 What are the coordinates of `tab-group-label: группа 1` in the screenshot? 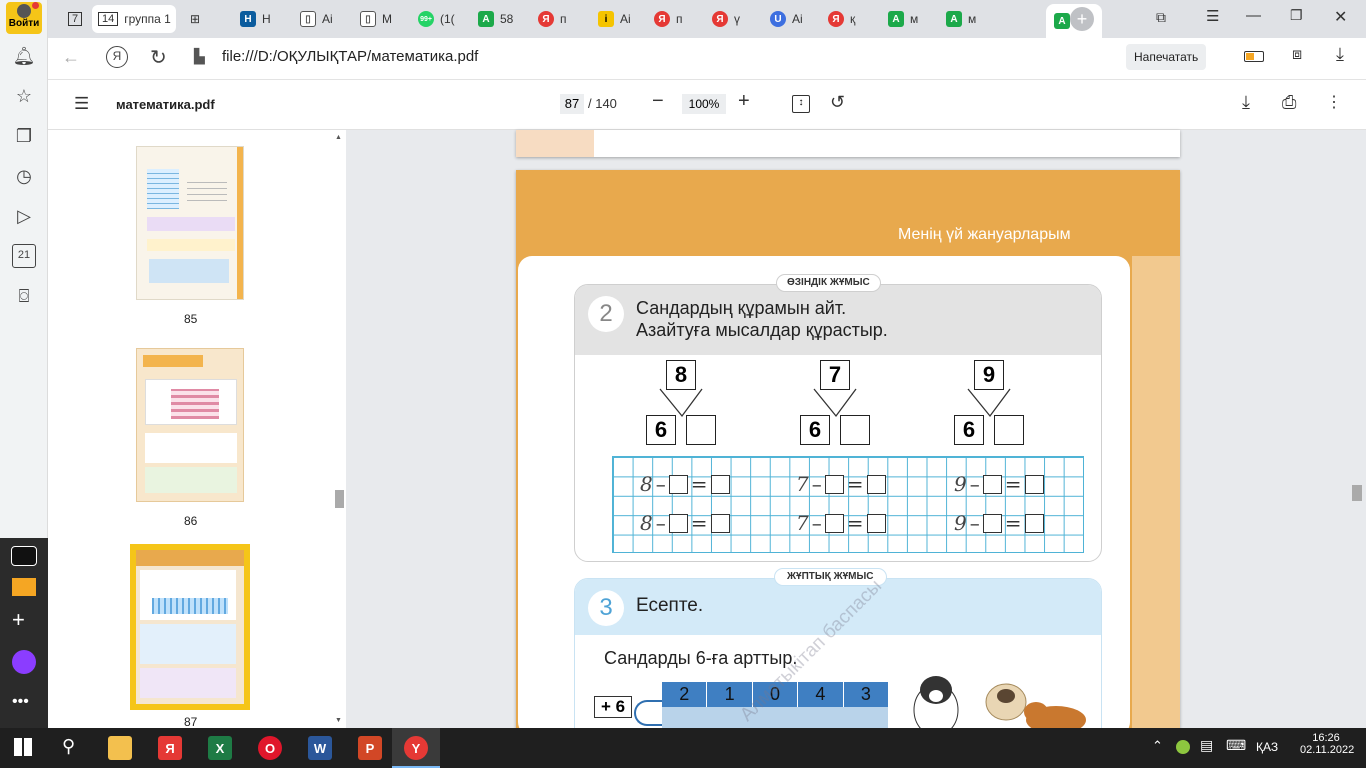 It's located at (147, 19).